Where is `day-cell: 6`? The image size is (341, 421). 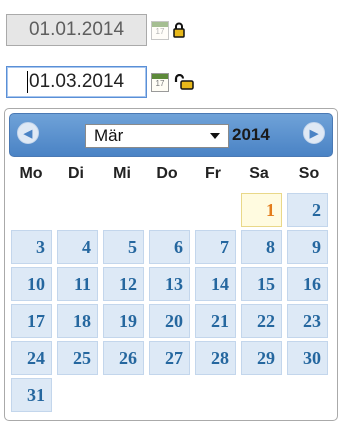
day-cell: 6 is located at coordinates (169, 247).